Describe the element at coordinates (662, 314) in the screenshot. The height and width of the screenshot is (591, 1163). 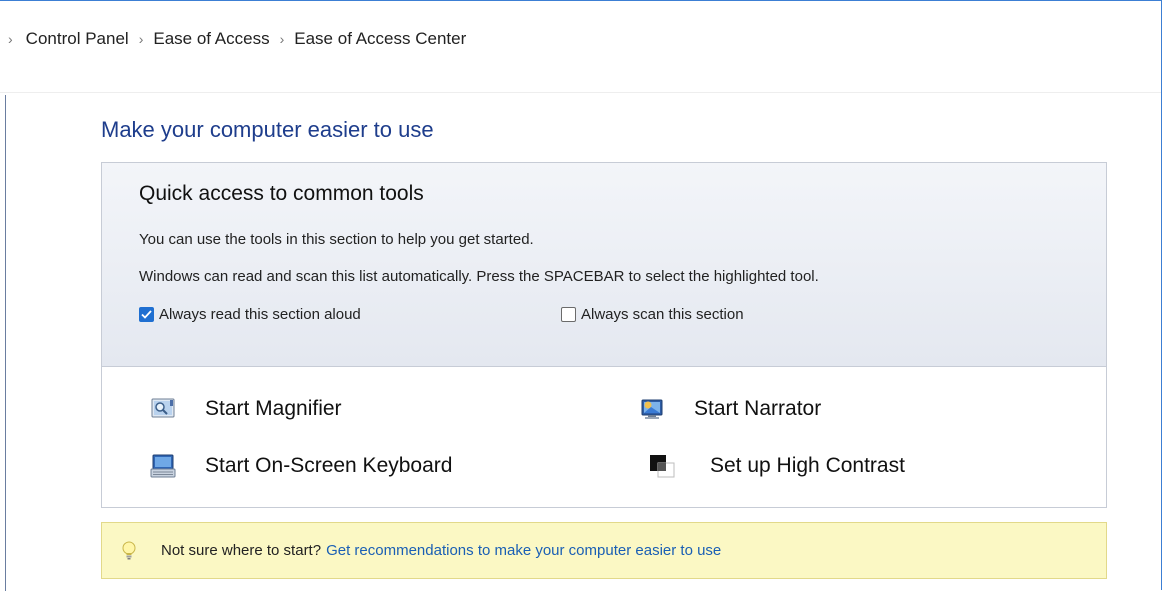
I see `scan-label: Always scan this section` at that location.